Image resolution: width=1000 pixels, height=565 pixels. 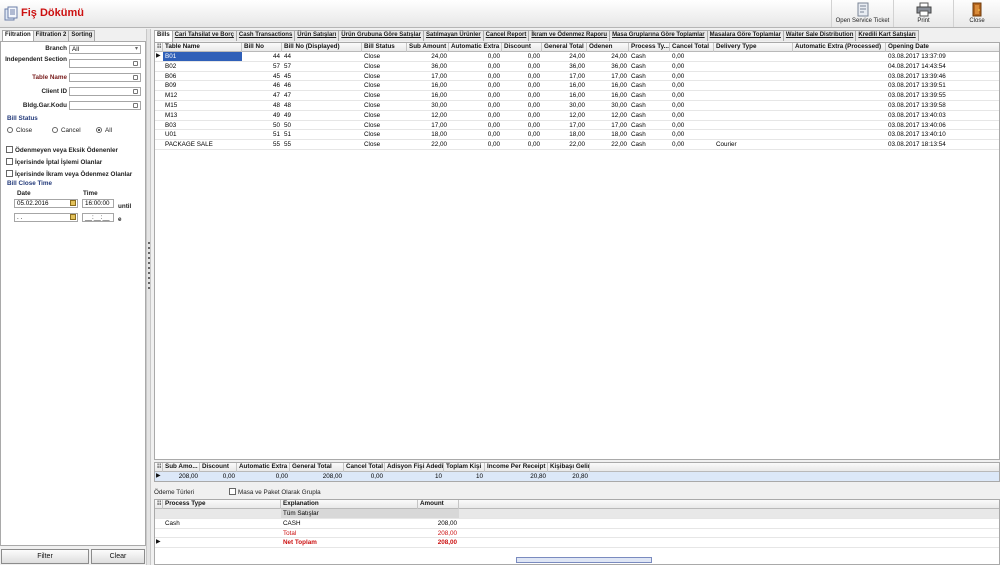 What do you see at coordinates (453, 35) in the screenshot?
I see `tab-satilmayan: Satılmayan Ürünler` at bounding box center [453, 35].